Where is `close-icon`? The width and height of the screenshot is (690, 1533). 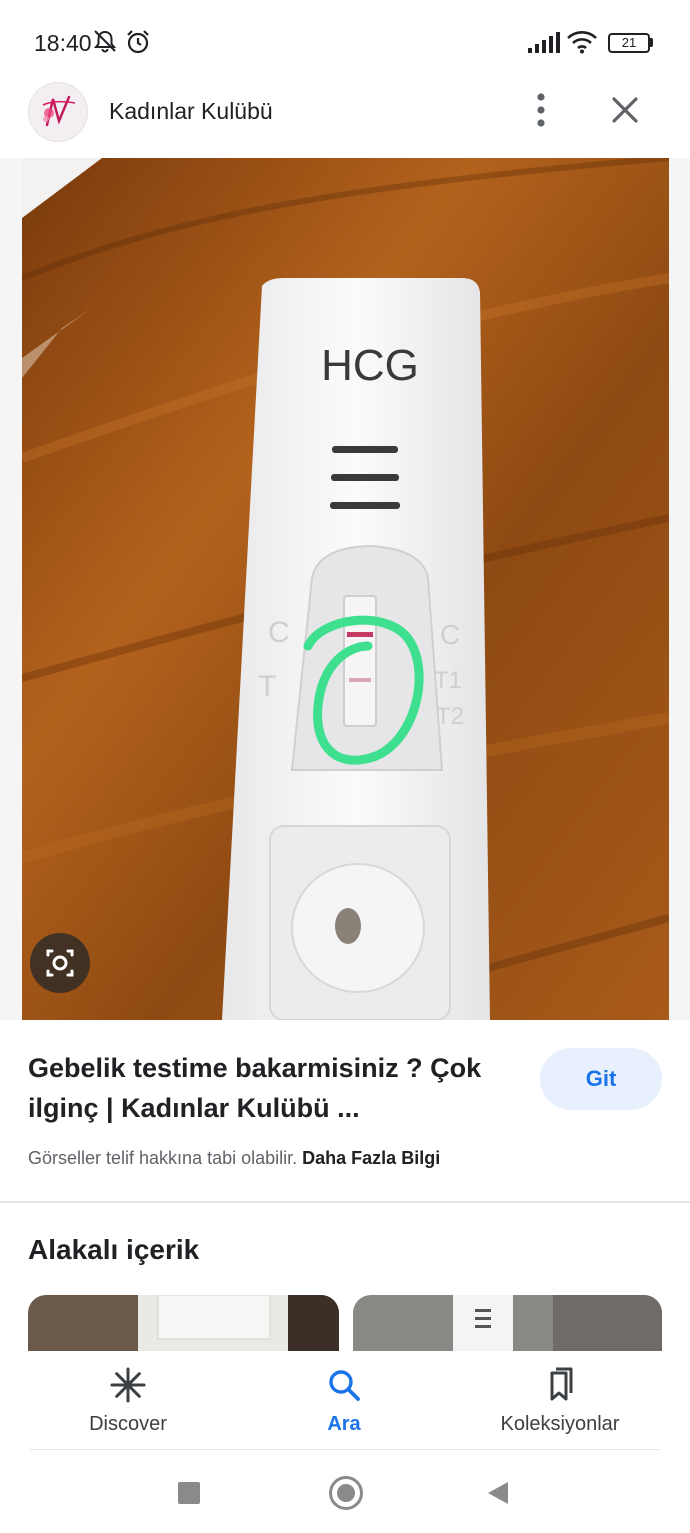 close-icon is located at coordinates (625, 110).